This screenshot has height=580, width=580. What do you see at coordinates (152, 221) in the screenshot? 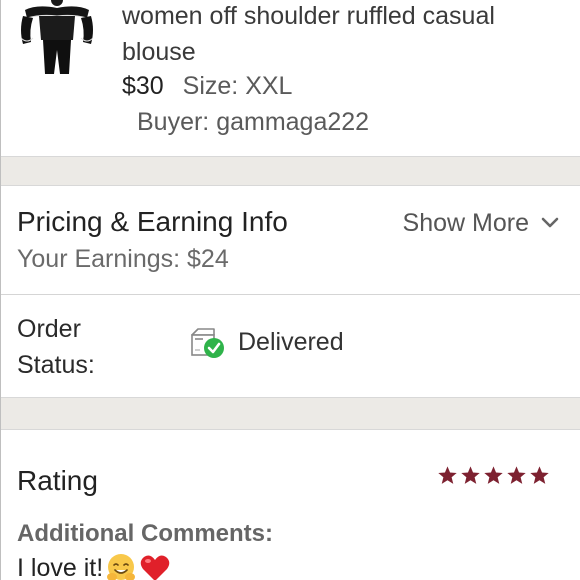
I see `pricing-section-title: Pricing & Earning Info` at bounding box center [152, 221].